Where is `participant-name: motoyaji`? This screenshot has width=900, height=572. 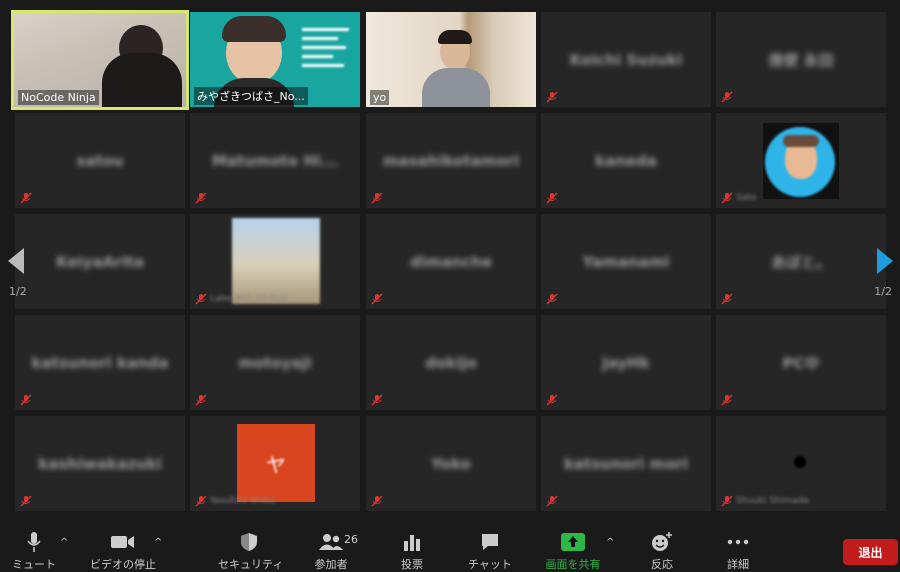 participant-name: motoyaji is located at coordinates (275, 362).